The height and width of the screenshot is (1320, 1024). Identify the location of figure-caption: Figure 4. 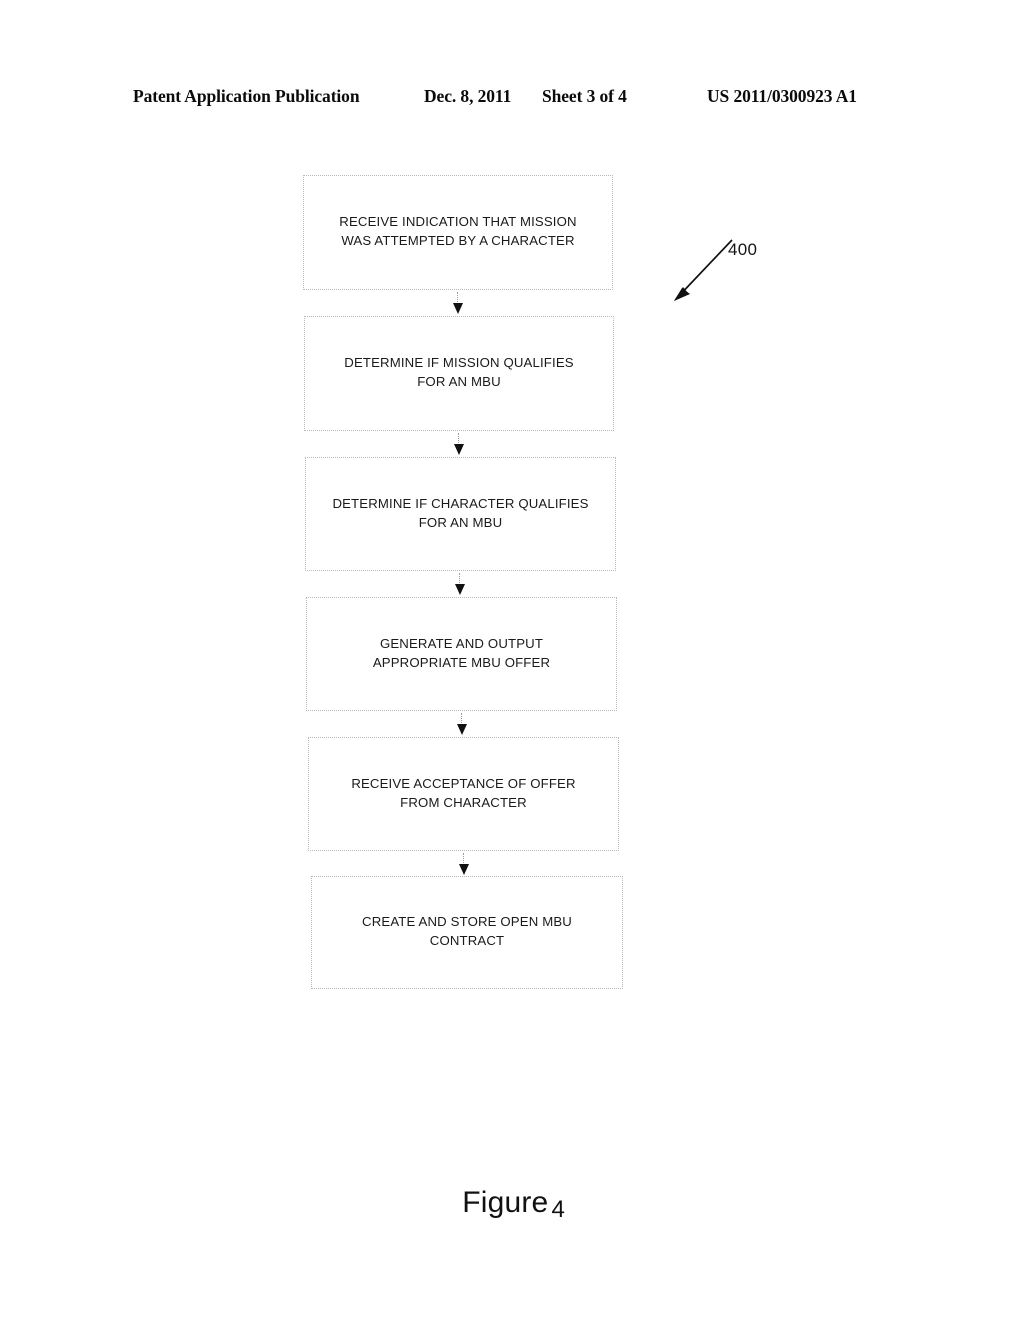
(512, 1204).